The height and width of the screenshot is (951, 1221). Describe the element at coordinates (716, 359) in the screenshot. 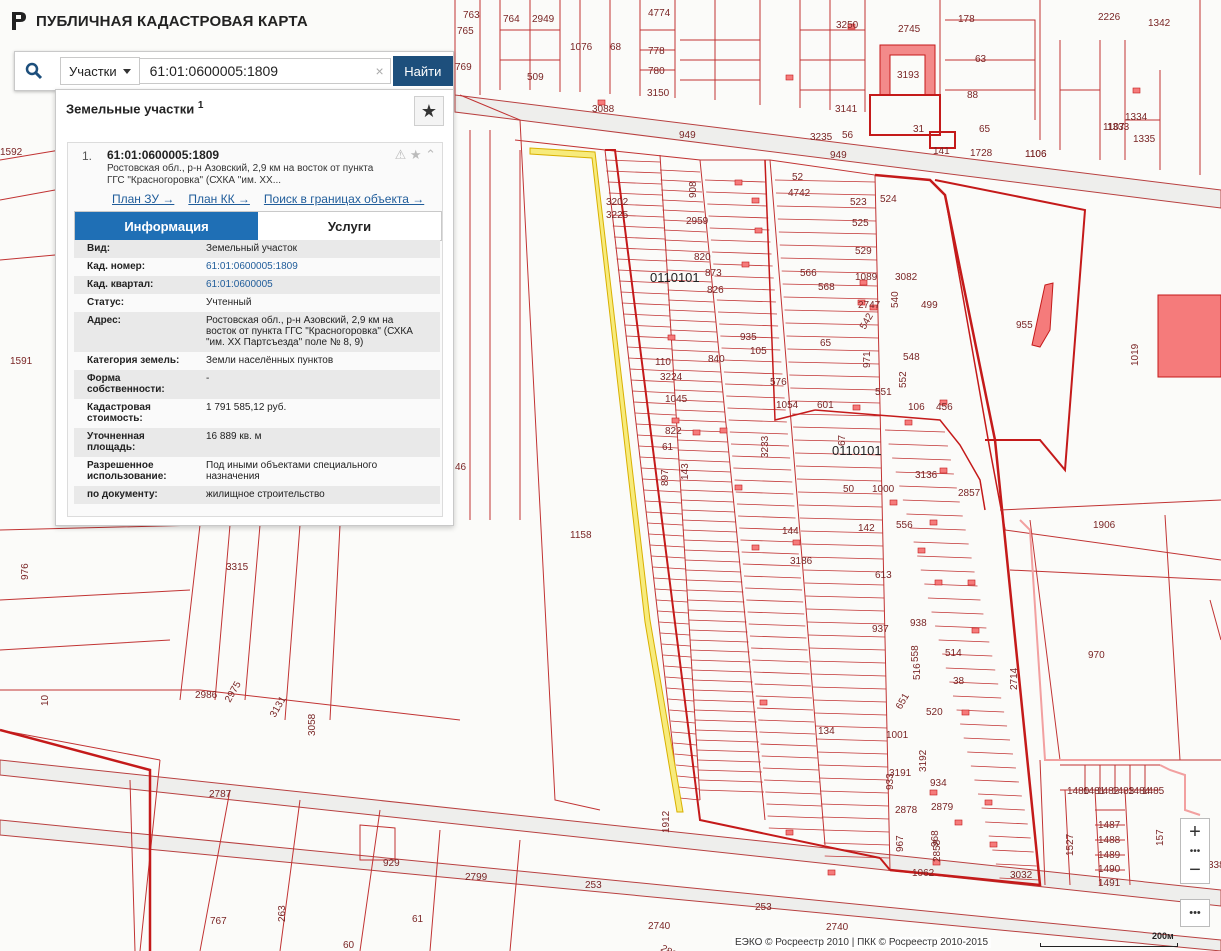

I see `parcel-number-label: 840` at that location.